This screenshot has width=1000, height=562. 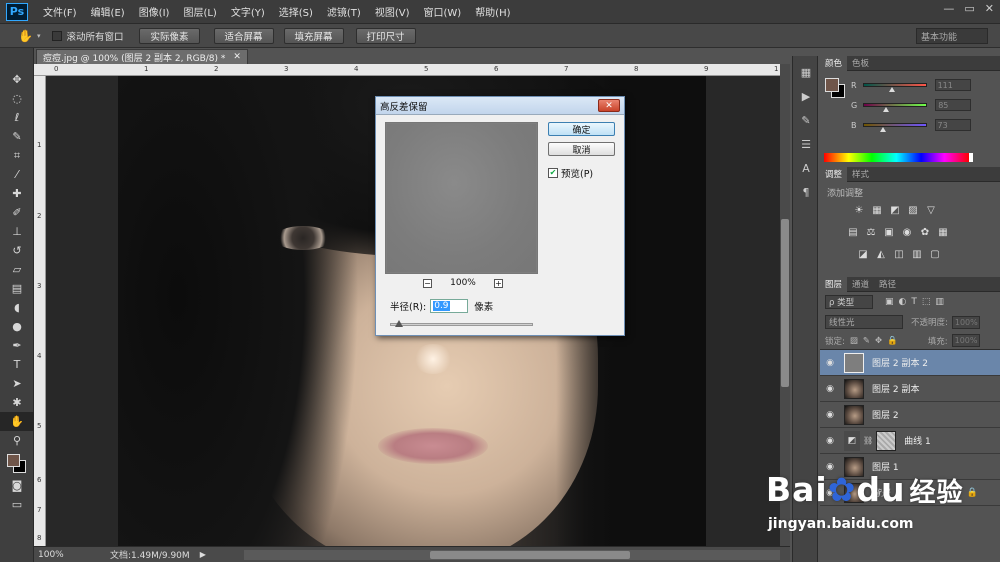 I want to click on blend-mode-select: 线性光, so click(x=864, y=322).